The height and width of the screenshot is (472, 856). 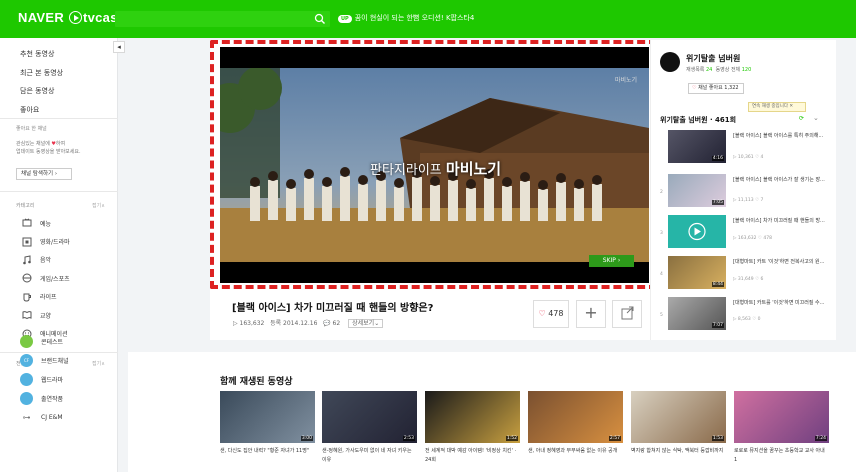 What do you see at coordinates (614, 438) in the screenshot?
I see `duration-badge: 2:57` at bounding box center [614, 438].